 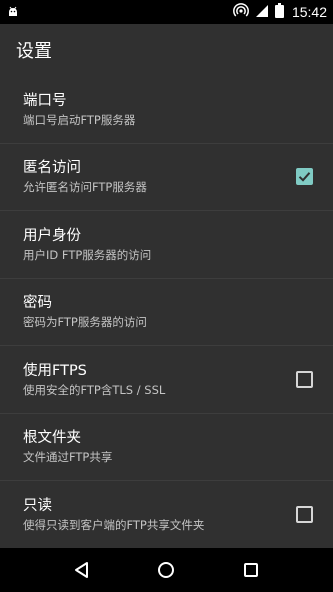 What do you see at coordinates (13, 12) in the screenshot?
I see `android-debug-icon` at bounding box center [13, 12].